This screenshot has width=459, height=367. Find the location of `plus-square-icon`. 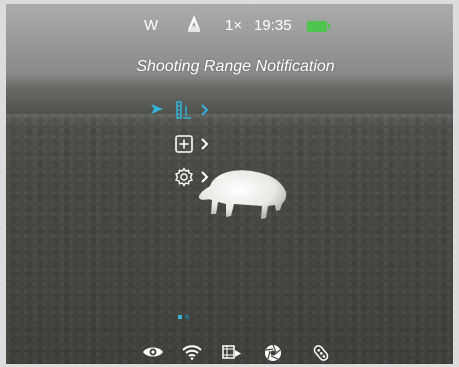

plus-square-icon is located at coordinates (184, 146).